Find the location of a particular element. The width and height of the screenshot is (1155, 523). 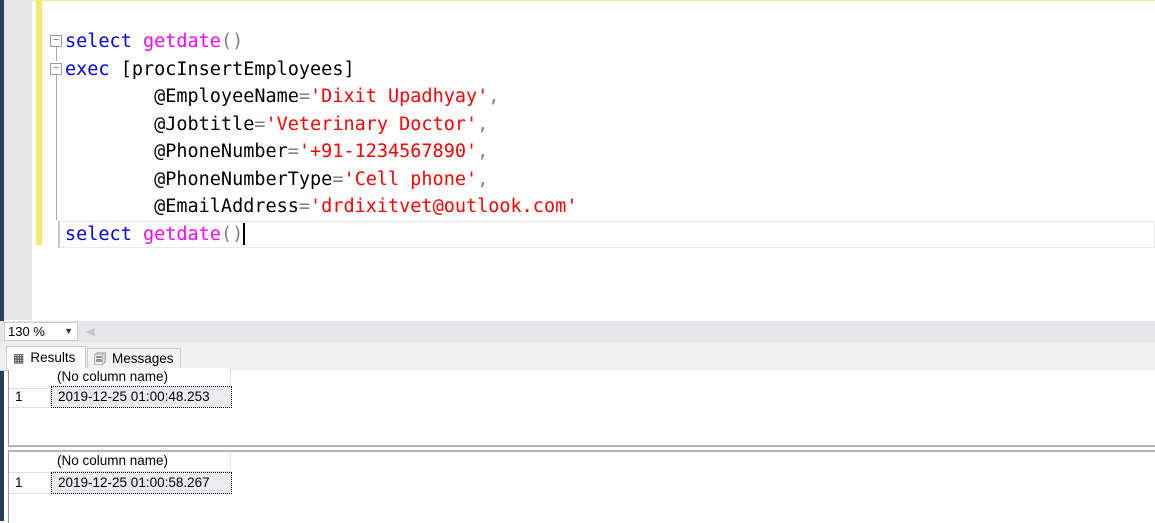

results-tabstrip: ▦ Results 🗐 Messages is located at coordinates (577, 356).